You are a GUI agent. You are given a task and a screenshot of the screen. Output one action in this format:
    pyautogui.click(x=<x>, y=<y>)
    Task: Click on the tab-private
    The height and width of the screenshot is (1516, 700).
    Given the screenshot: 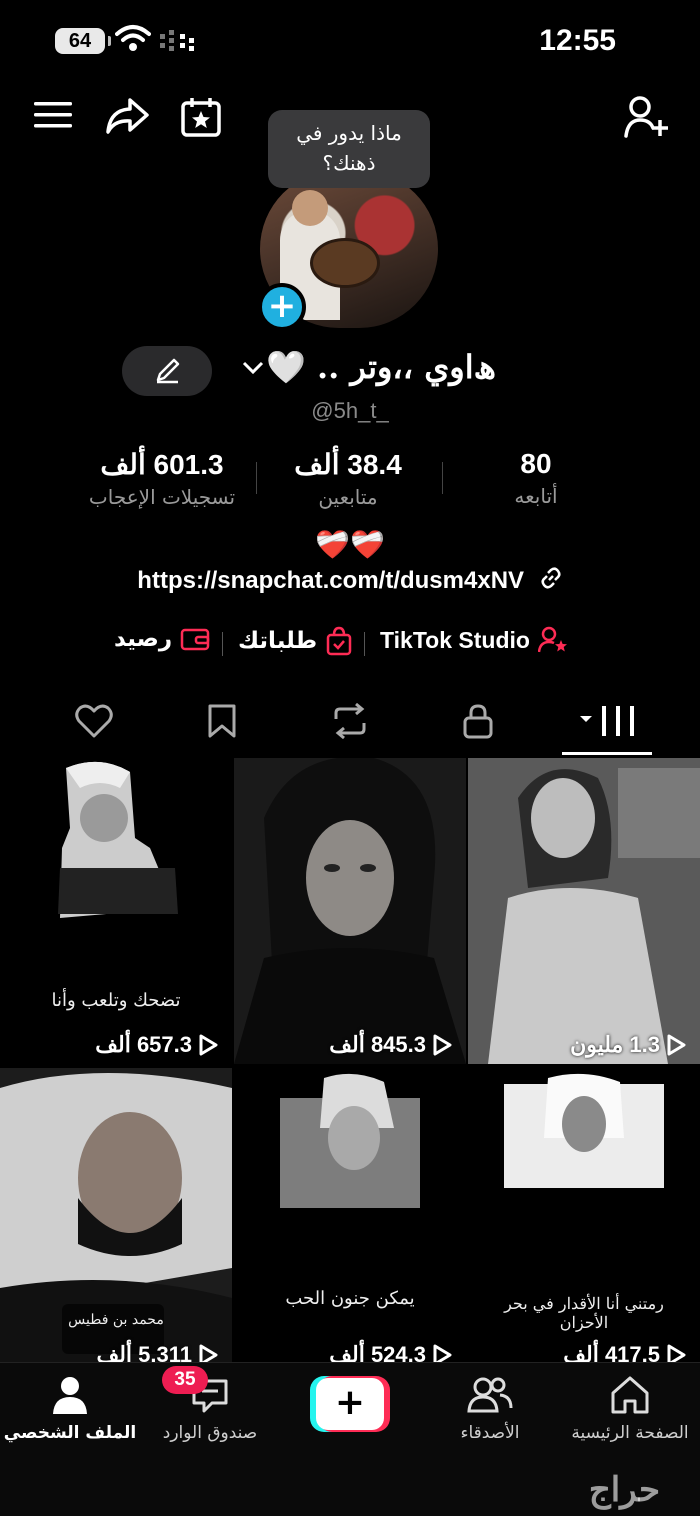 What is the action you would take?
    pyautogui.click(x=478, y=721)
    